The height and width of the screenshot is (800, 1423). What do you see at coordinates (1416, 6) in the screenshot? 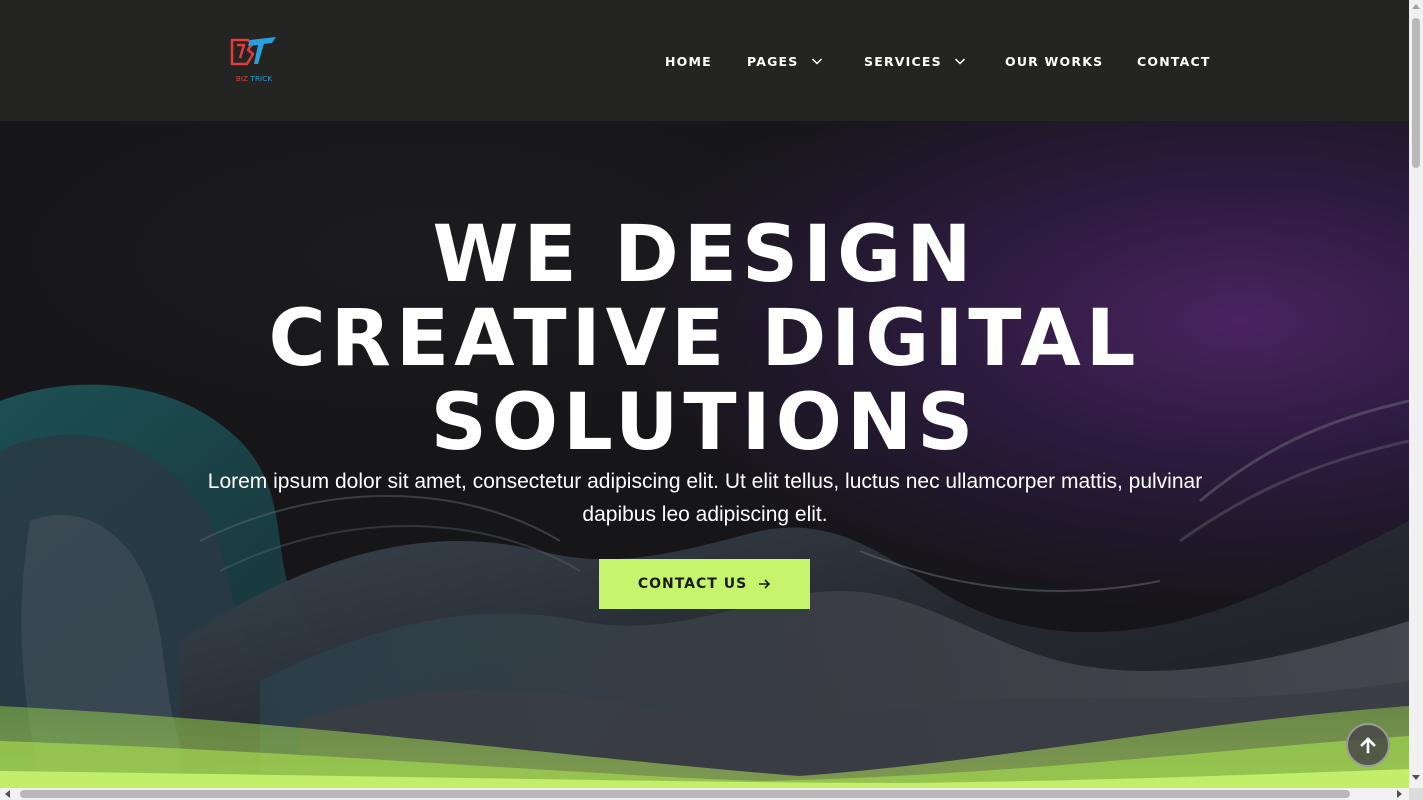
I see `scroll-up-arrow-icon` at bounding box center [1416, 6].